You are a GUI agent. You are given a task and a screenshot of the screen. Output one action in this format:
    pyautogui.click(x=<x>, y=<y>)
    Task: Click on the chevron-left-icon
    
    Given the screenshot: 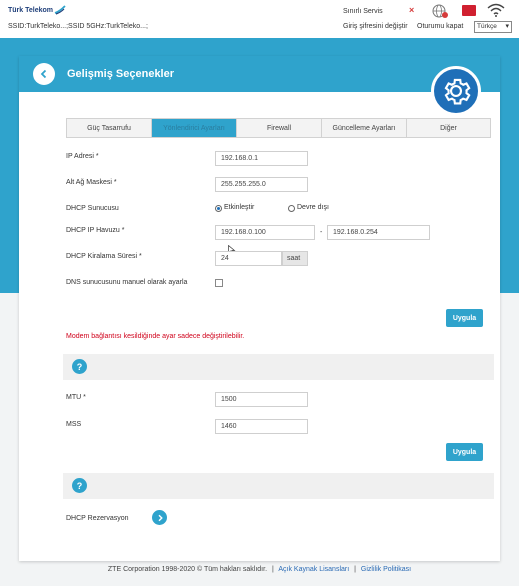 What is the action you would take?
    pyautogui.click(x=43, y=74)
    